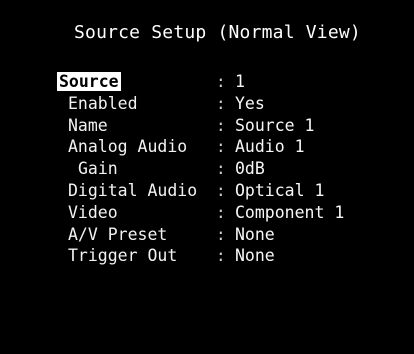 Image resolution: width=414 pixels, height=354 pixels. What do you see at coordinates (161, 169) in the screenshot?
I see `menu-row-gain: Gain : 0dB` at bounding box center [161, 169].